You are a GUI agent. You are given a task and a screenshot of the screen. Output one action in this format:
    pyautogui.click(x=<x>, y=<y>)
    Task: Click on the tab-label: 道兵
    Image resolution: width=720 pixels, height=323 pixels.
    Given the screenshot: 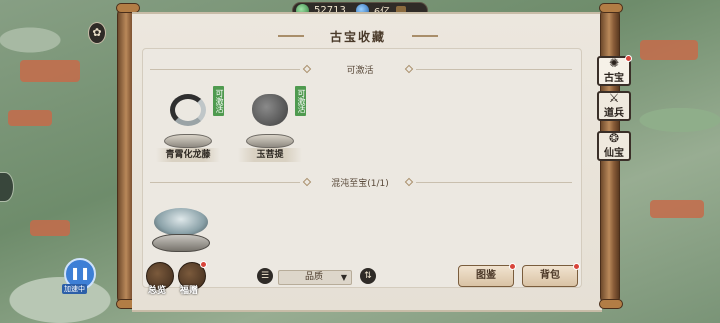 What is the action you would take?
    pyautogui.click(x=614, y=113)
    